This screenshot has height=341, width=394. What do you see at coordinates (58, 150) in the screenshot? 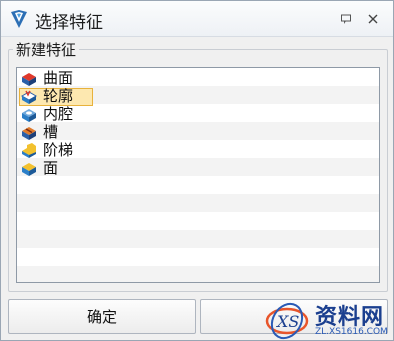
I see `list-item-label: 阶梯` at bounding box center [58, 150].